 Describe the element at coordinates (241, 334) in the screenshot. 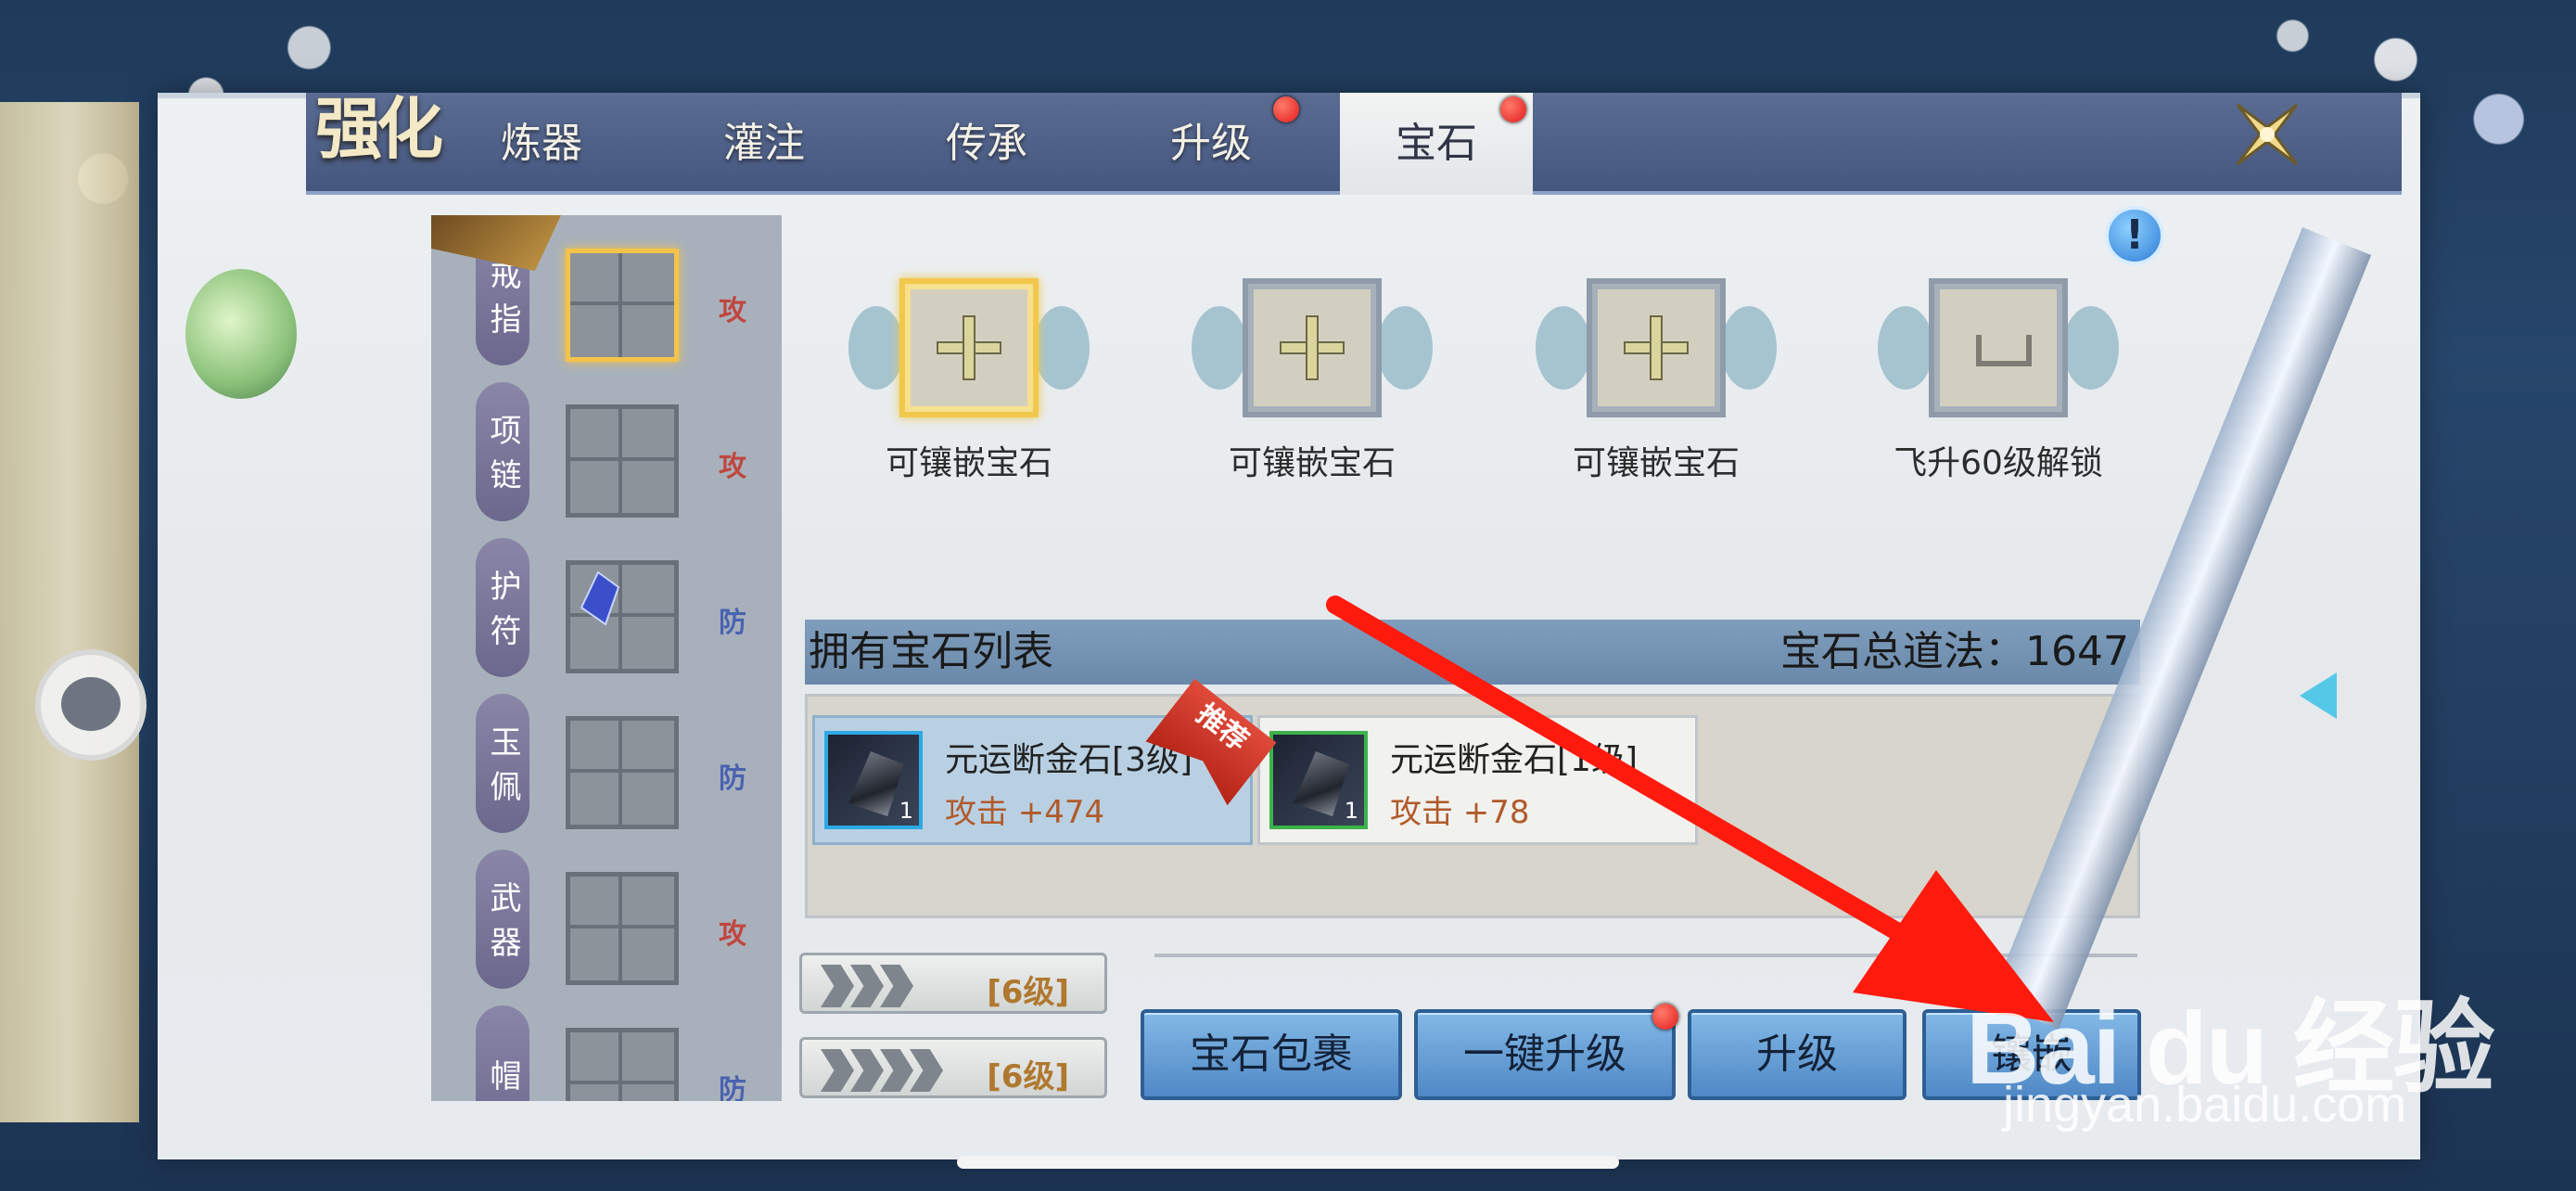

I see `jade-pendant-icon` at that location.